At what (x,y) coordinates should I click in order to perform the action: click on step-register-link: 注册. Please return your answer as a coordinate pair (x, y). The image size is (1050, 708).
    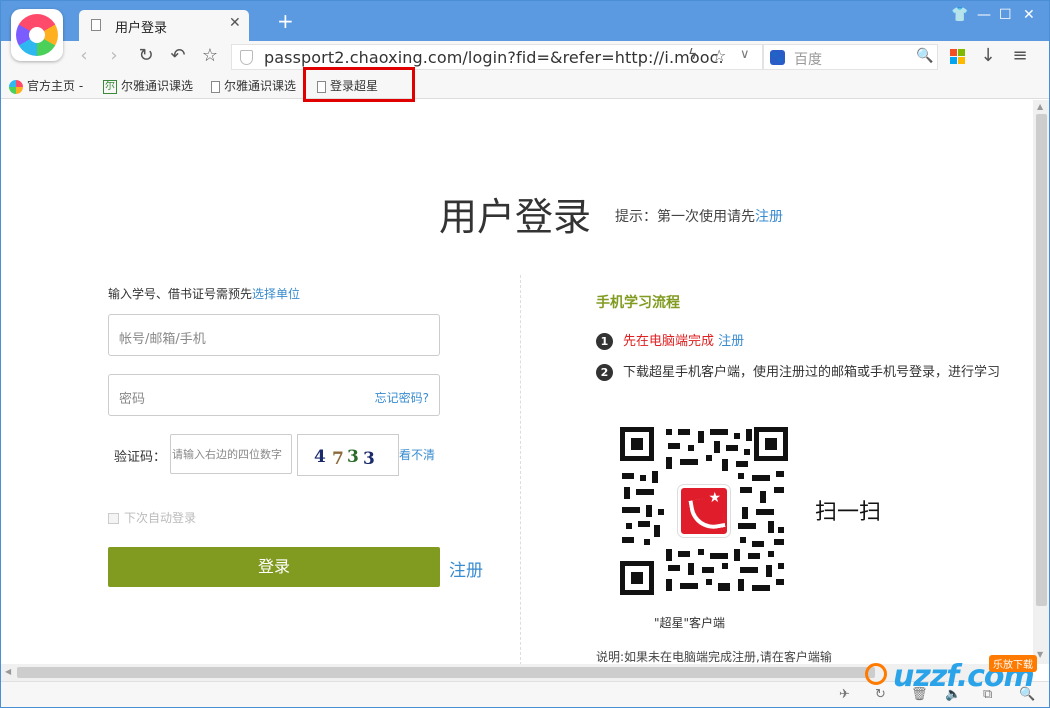
    Looking at the image, I should click on (731, 341).